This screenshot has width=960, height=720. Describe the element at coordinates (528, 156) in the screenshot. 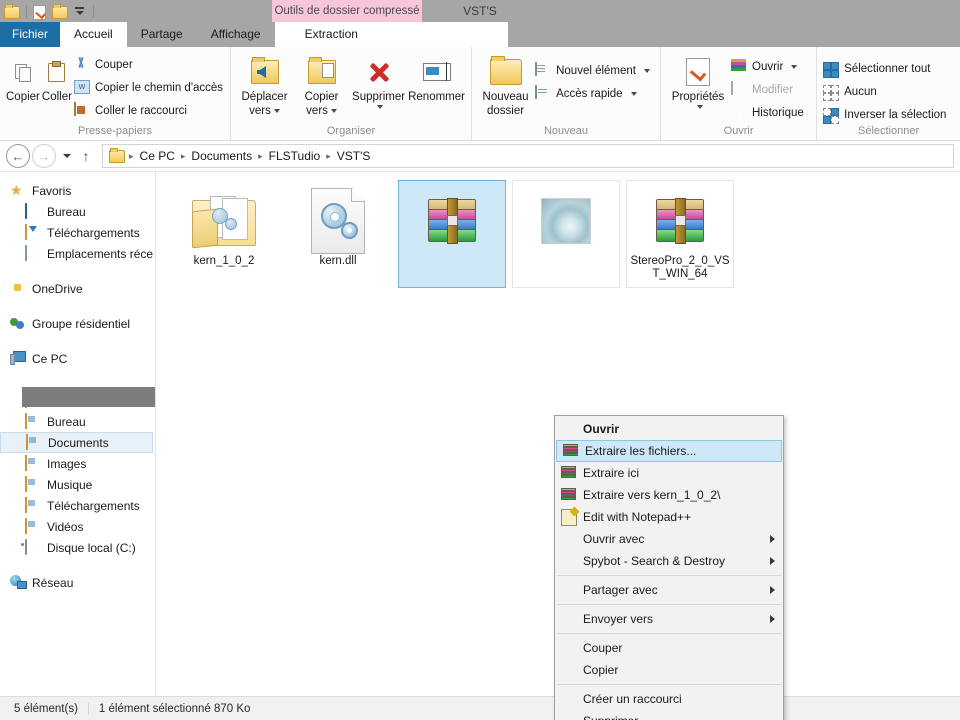

I see `breadcrumb: ▸ Ce PC ▸ Documents ▸ FLSTudio ▸ VST'S` at that location.